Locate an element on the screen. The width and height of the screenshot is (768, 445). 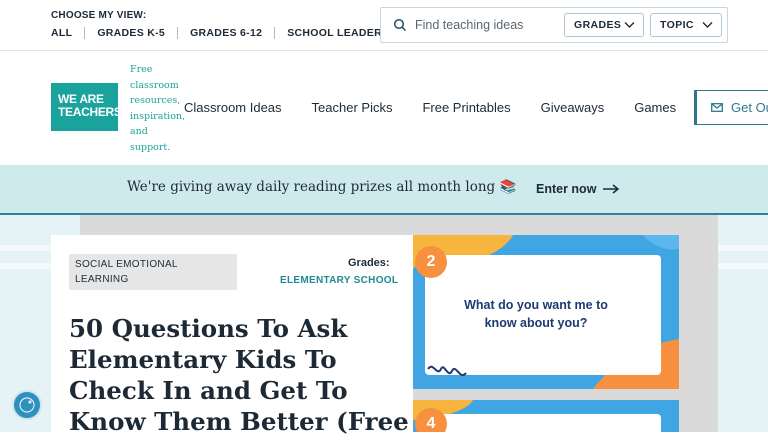
question-number: 4 is located at coordinates (431, 420).